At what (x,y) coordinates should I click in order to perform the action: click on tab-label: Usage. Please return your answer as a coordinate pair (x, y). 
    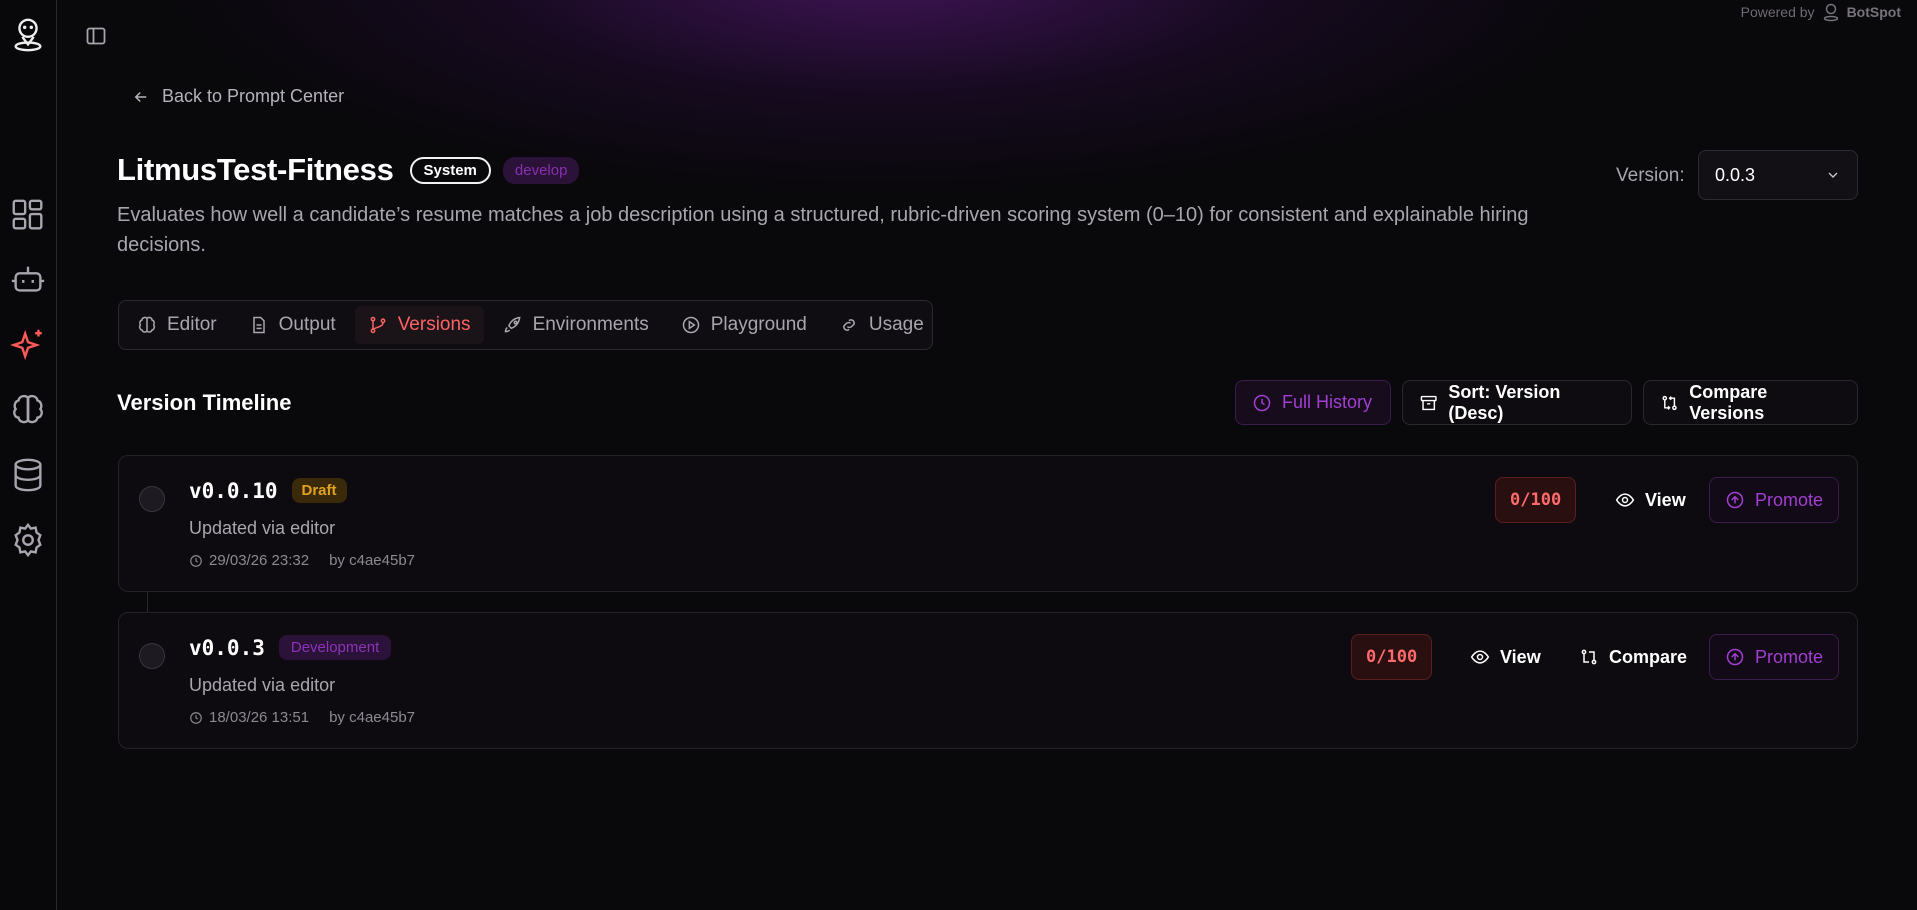
    Looking at the image, I should click on (896, 324).